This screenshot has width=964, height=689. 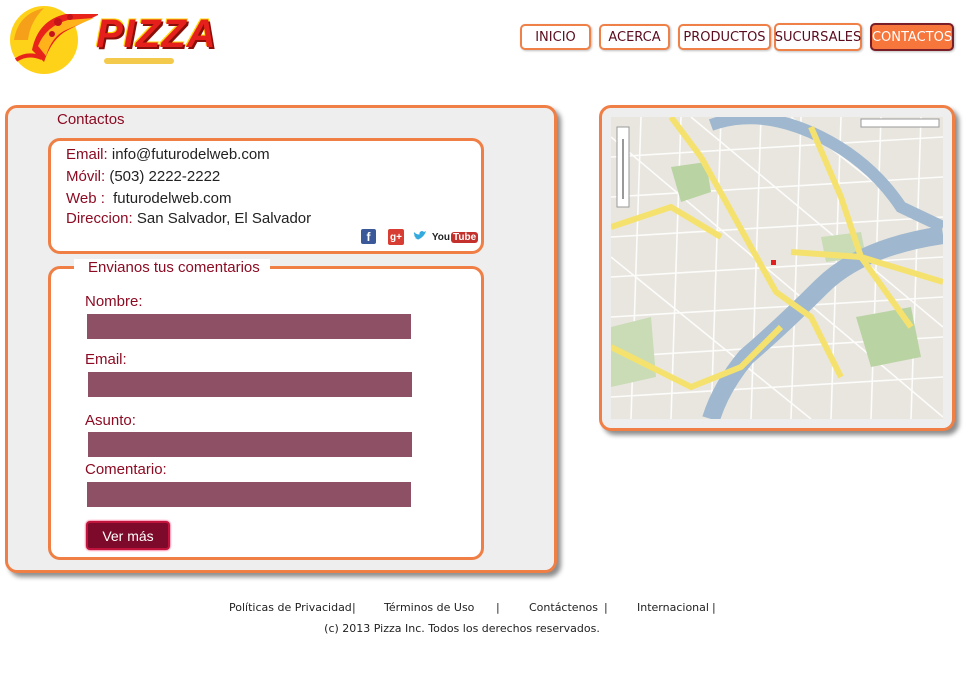 I want to click on web-line: Web : futurodelweb.com, so click(x=148, y=198).